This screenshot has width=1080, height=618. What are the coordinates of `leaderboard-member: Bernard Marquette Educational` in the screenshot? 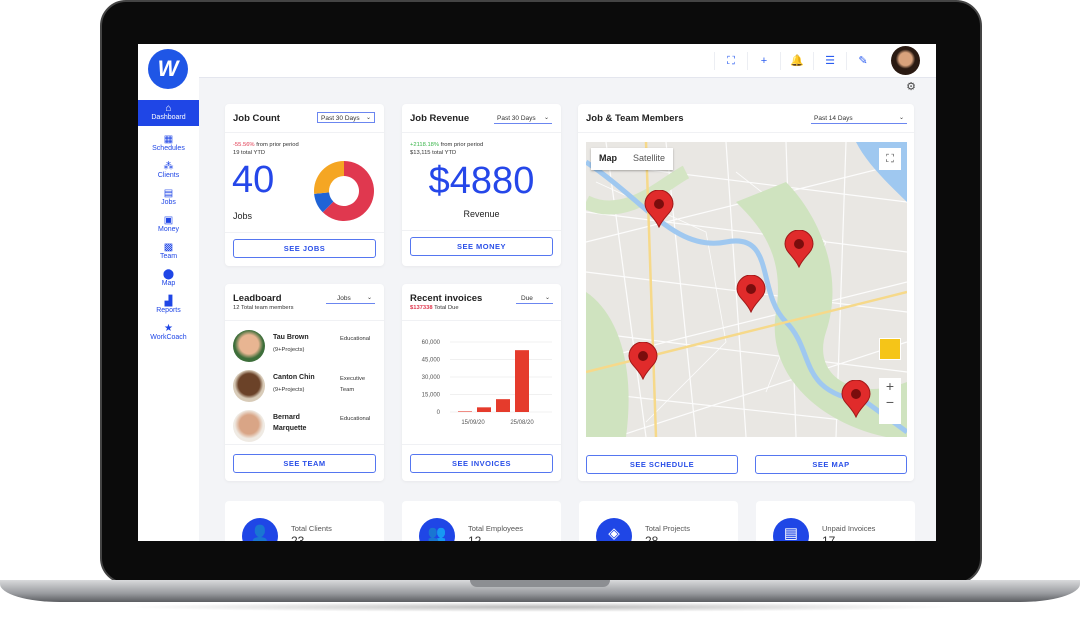 It's located at (305, 426).